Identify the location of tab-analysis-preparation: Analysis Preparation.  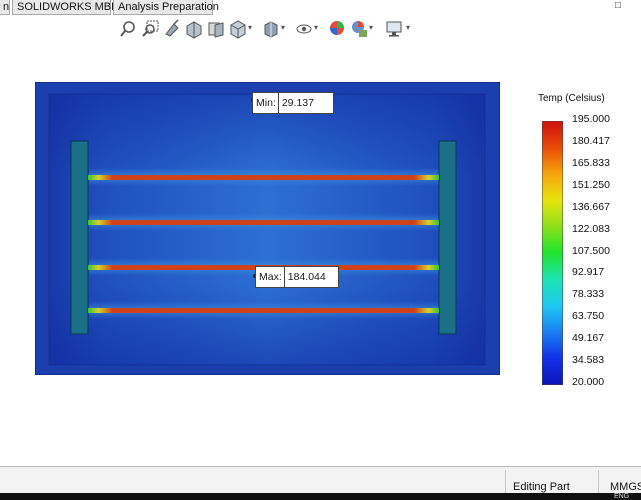
(166, 7).